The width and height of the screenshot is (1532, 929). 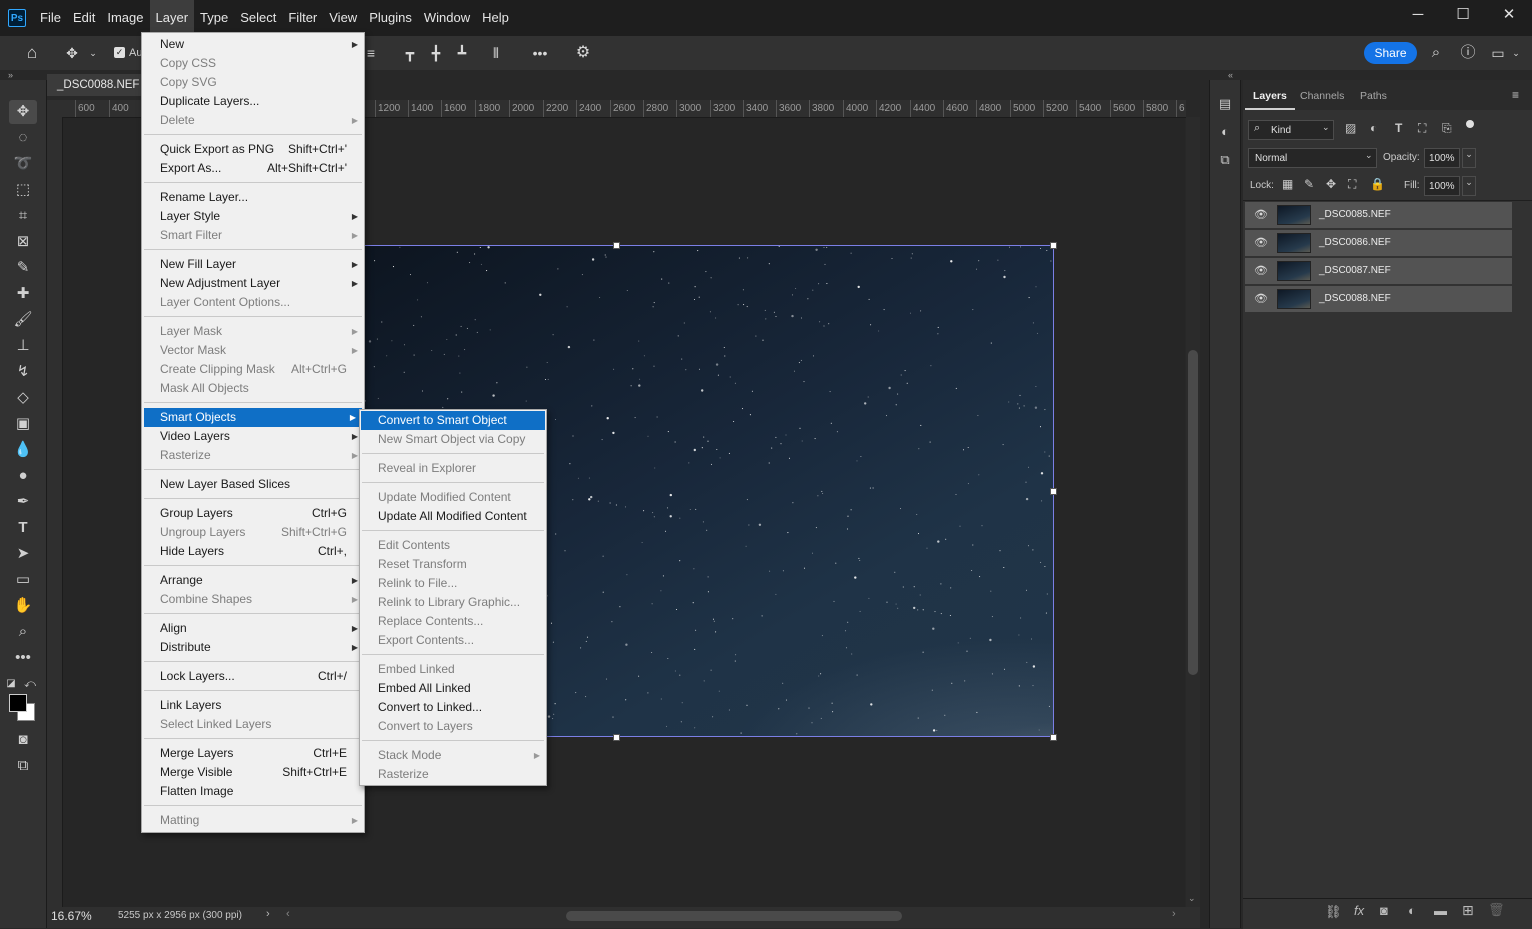 What do you see at coordinates (32, 53) in the screenshot?
I see `home-icon: ⌂` at bounding box center [32, 53].